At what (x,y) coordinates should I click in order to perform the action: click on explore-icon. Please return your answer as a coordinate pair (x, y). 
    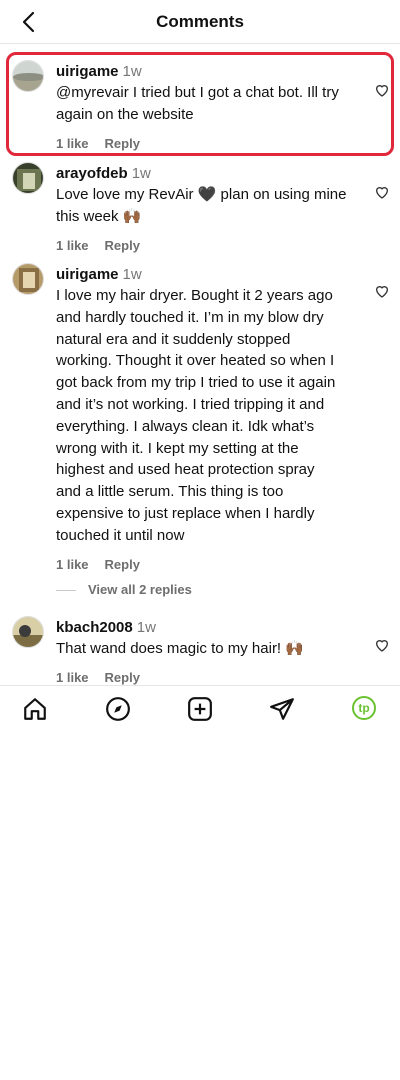
    Looking at the image, I should click on (118, 709).